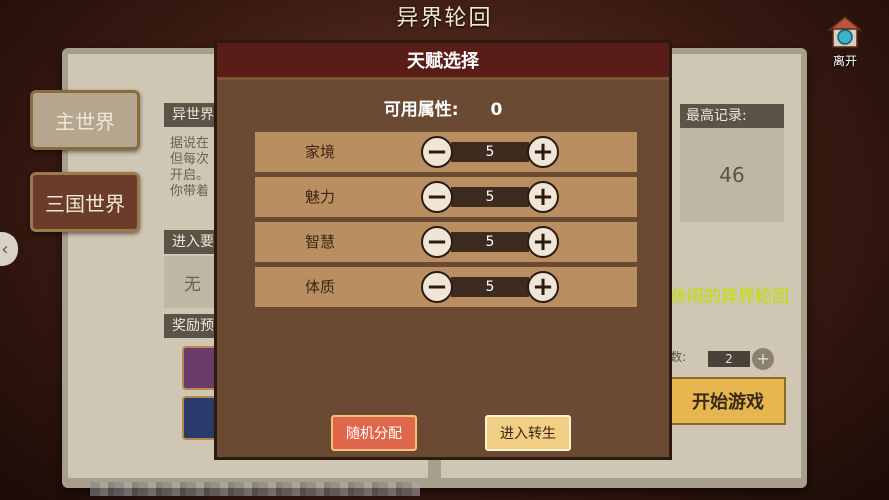 The height and width of the screenshot is (500, 889). Describe the element at coordinates (845, 32) in the screenshot. I see `house-icon` at that location.